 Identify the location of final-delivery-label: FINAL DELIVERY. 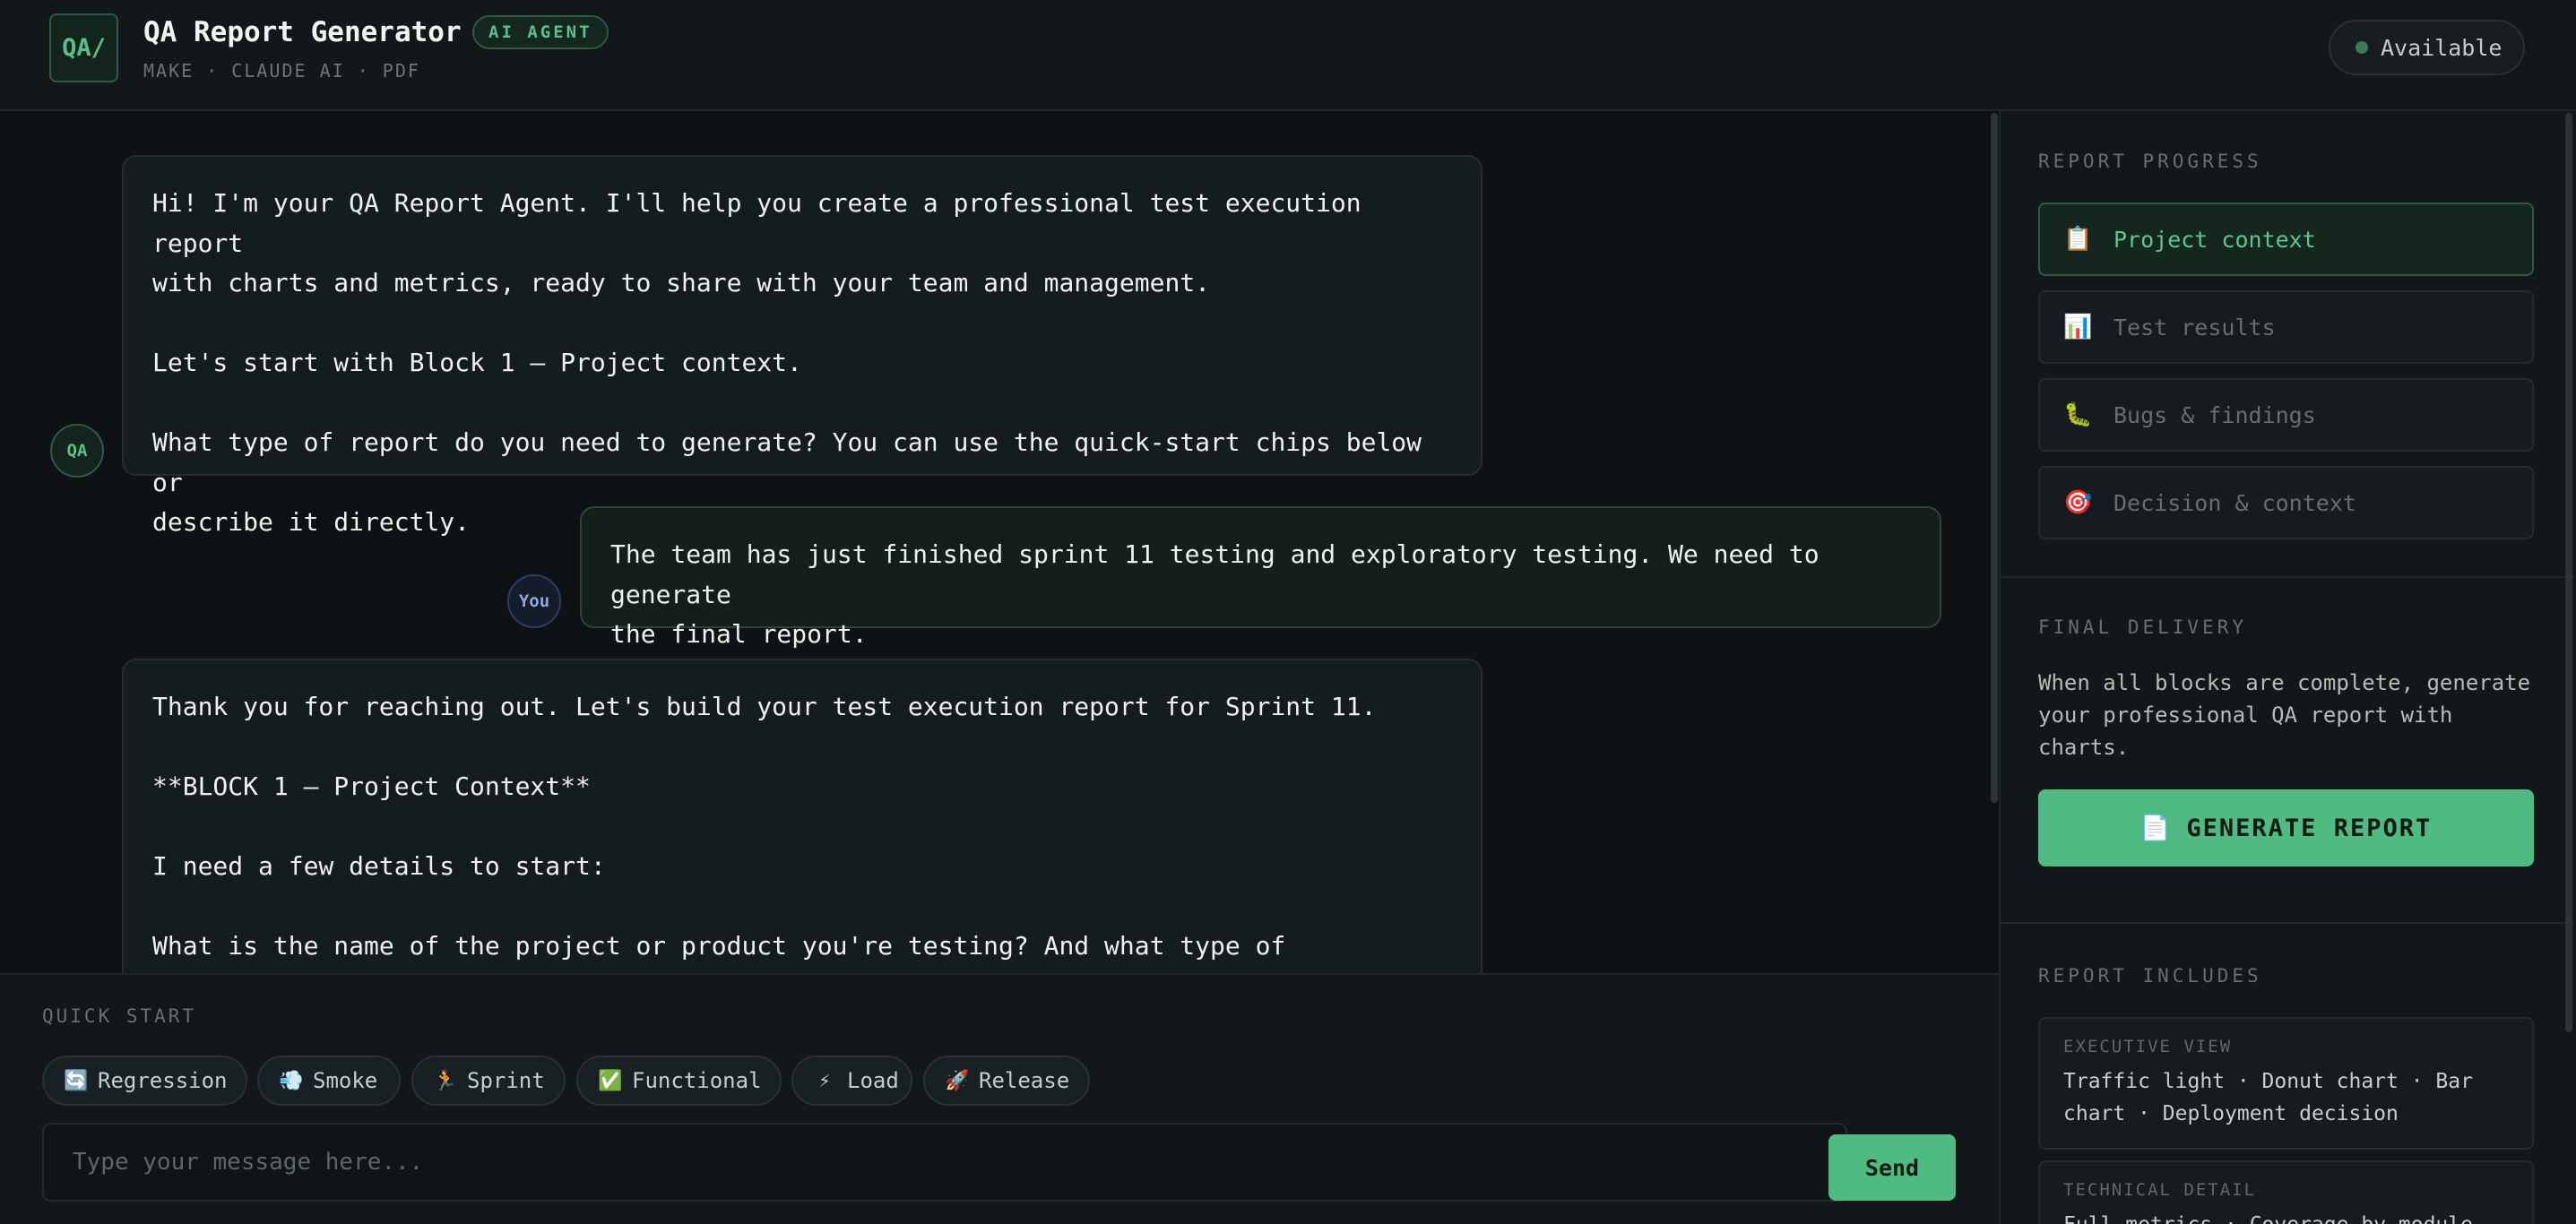
(2143, 627).